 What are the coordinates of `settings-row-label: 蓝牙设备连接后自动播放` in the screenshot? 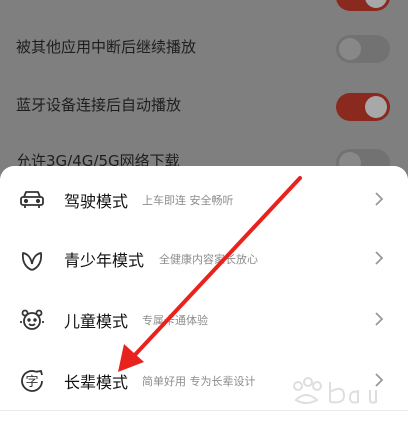 It's located at (99, 105).